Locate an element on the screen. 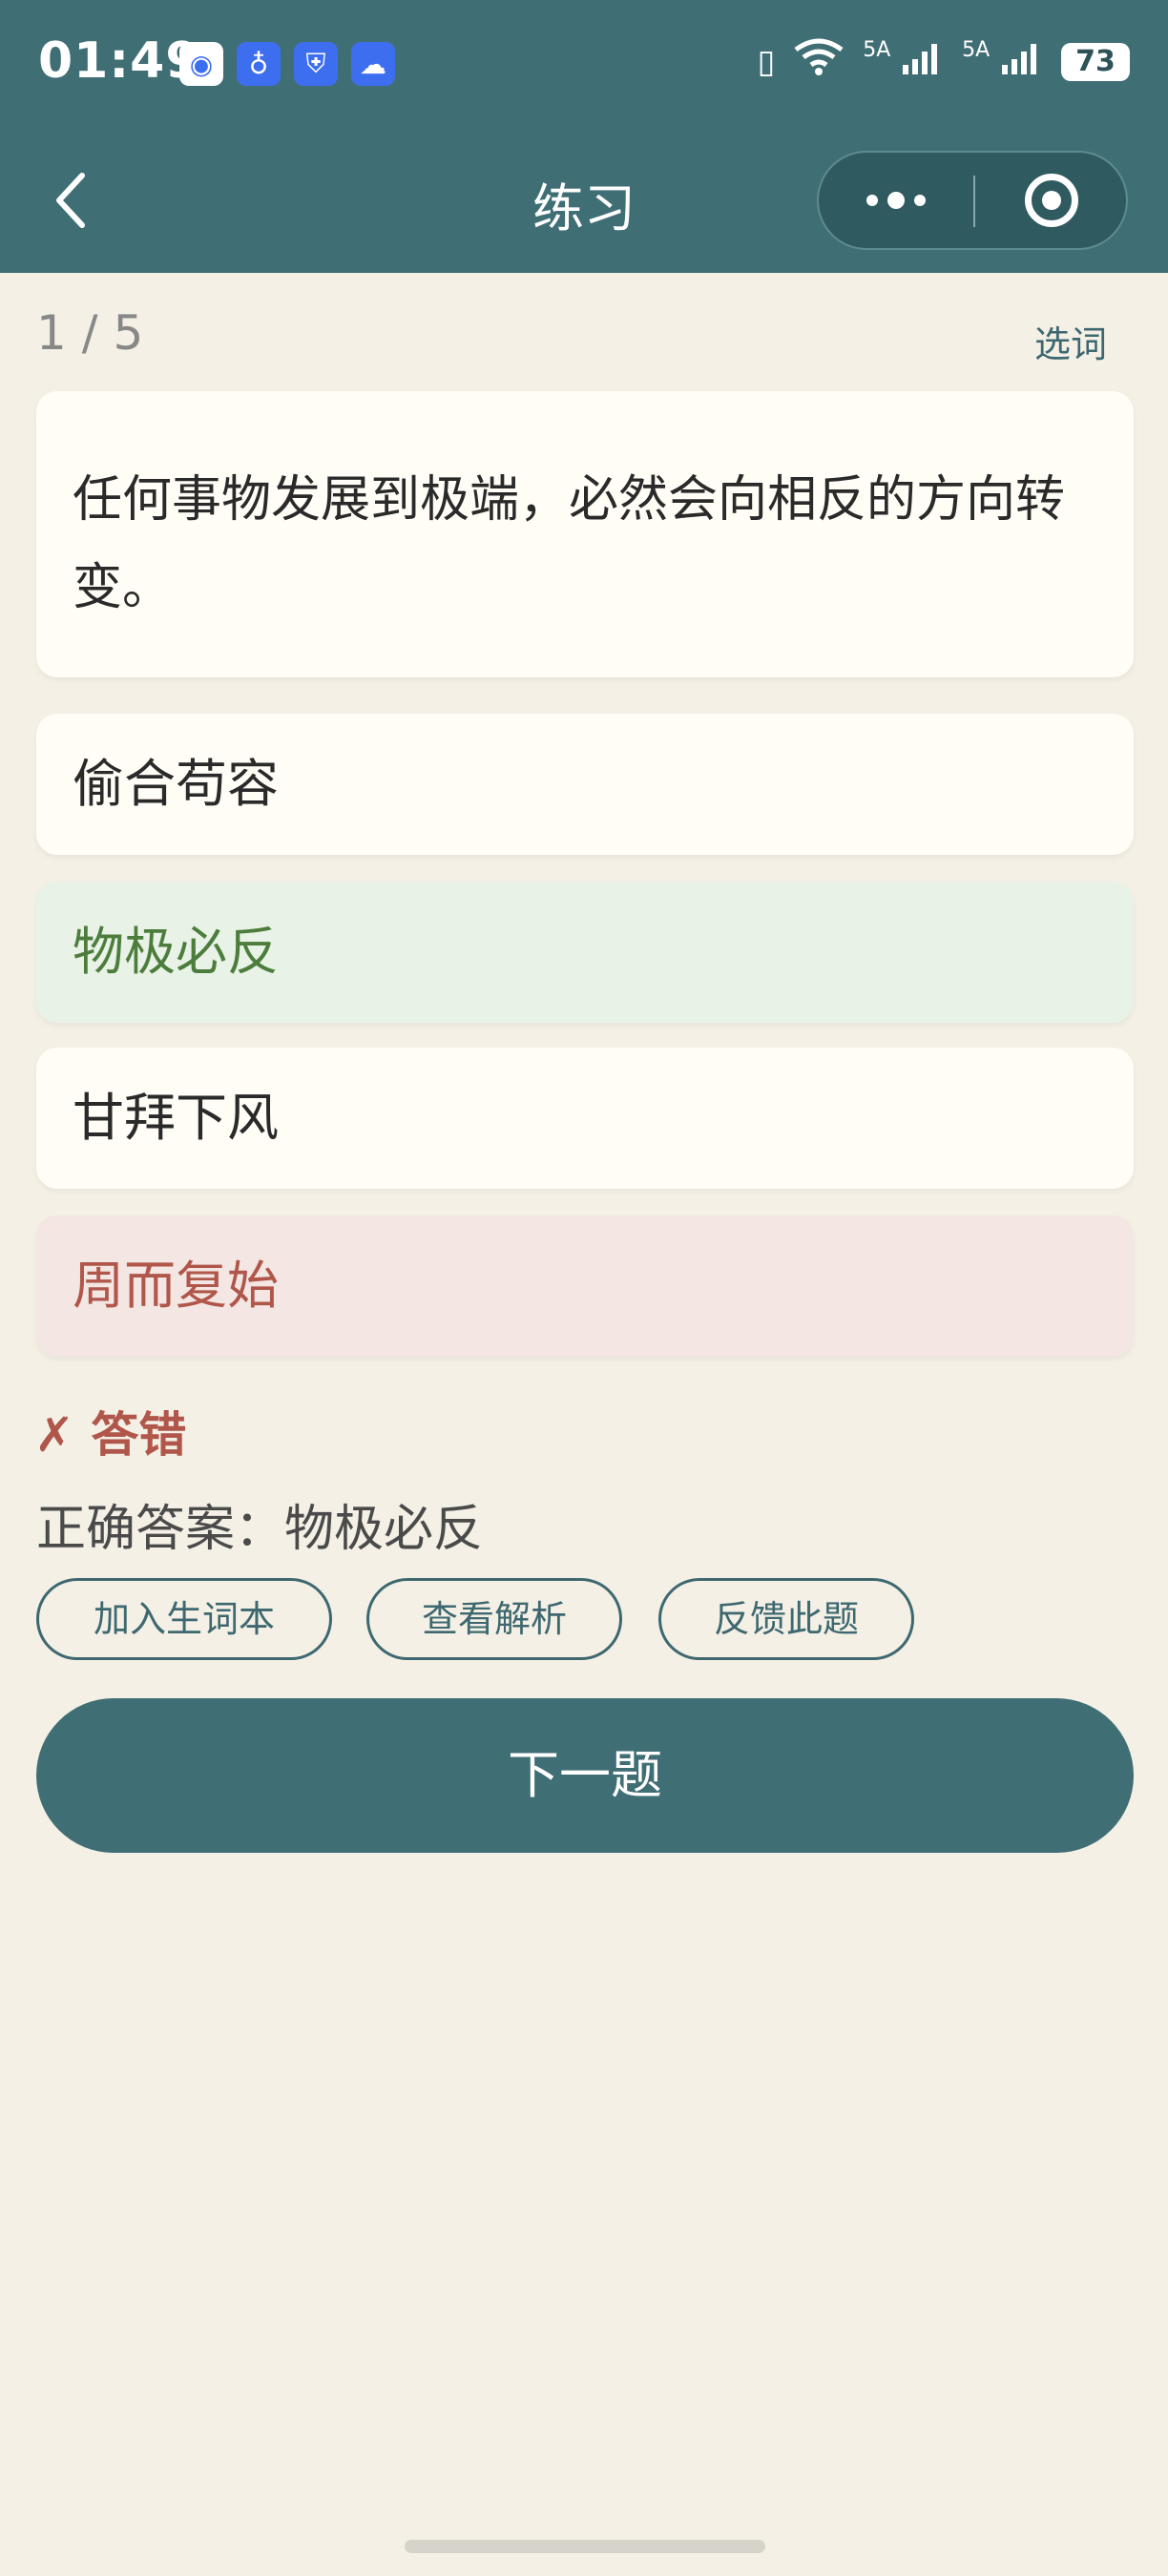 The image size is (1168, 2576). question-progress: 1 / 5 is located at coordinates (90, 333).